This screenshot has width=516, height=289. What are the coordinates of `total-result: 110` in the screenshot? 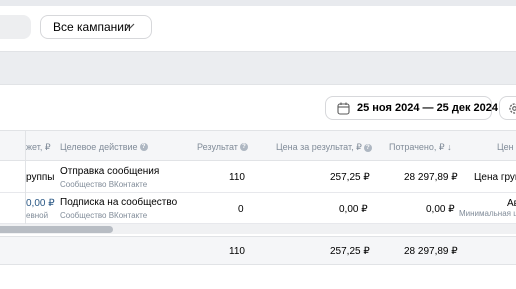 It's located at (237, 251).